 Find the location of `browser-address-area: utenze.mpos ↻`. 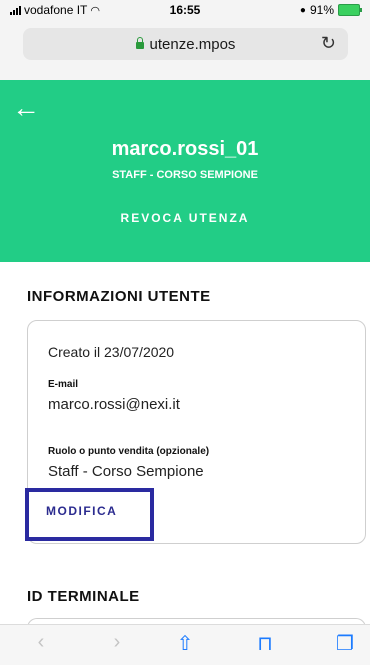

browser-address-area: utenze.mpos ↻ is located at coordinates (185, 50).